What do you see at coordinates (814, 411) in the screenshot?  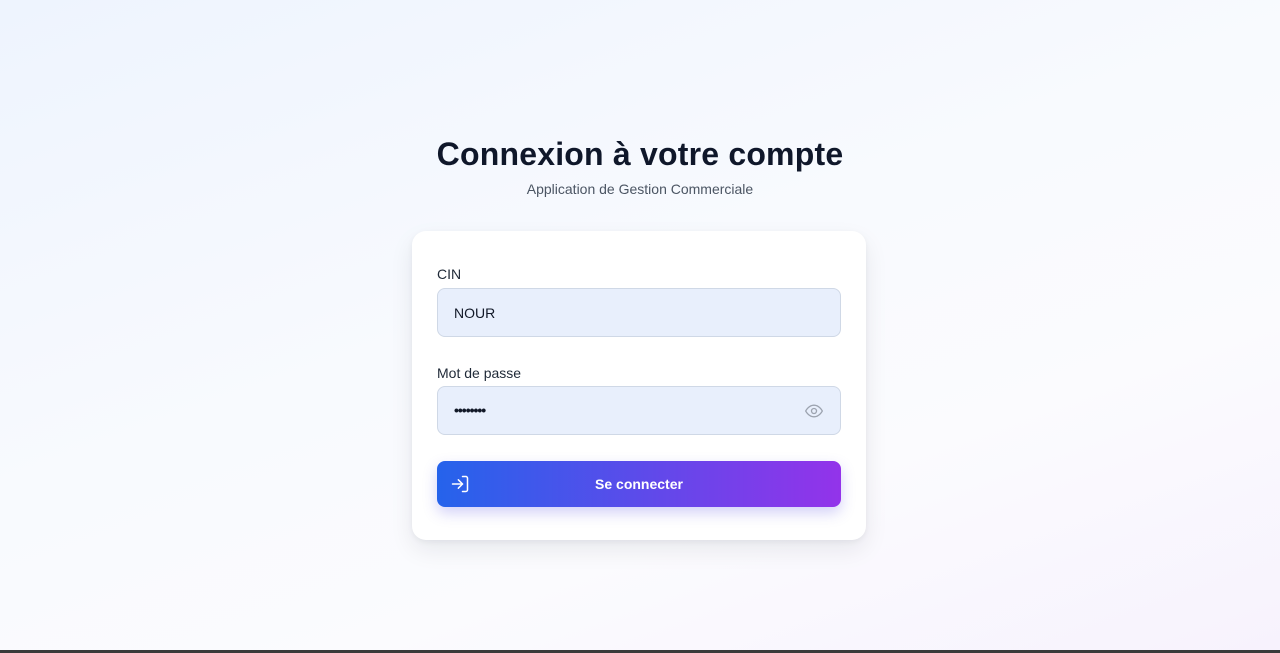 I see `eye-icon` at bounding box center [814, 411].